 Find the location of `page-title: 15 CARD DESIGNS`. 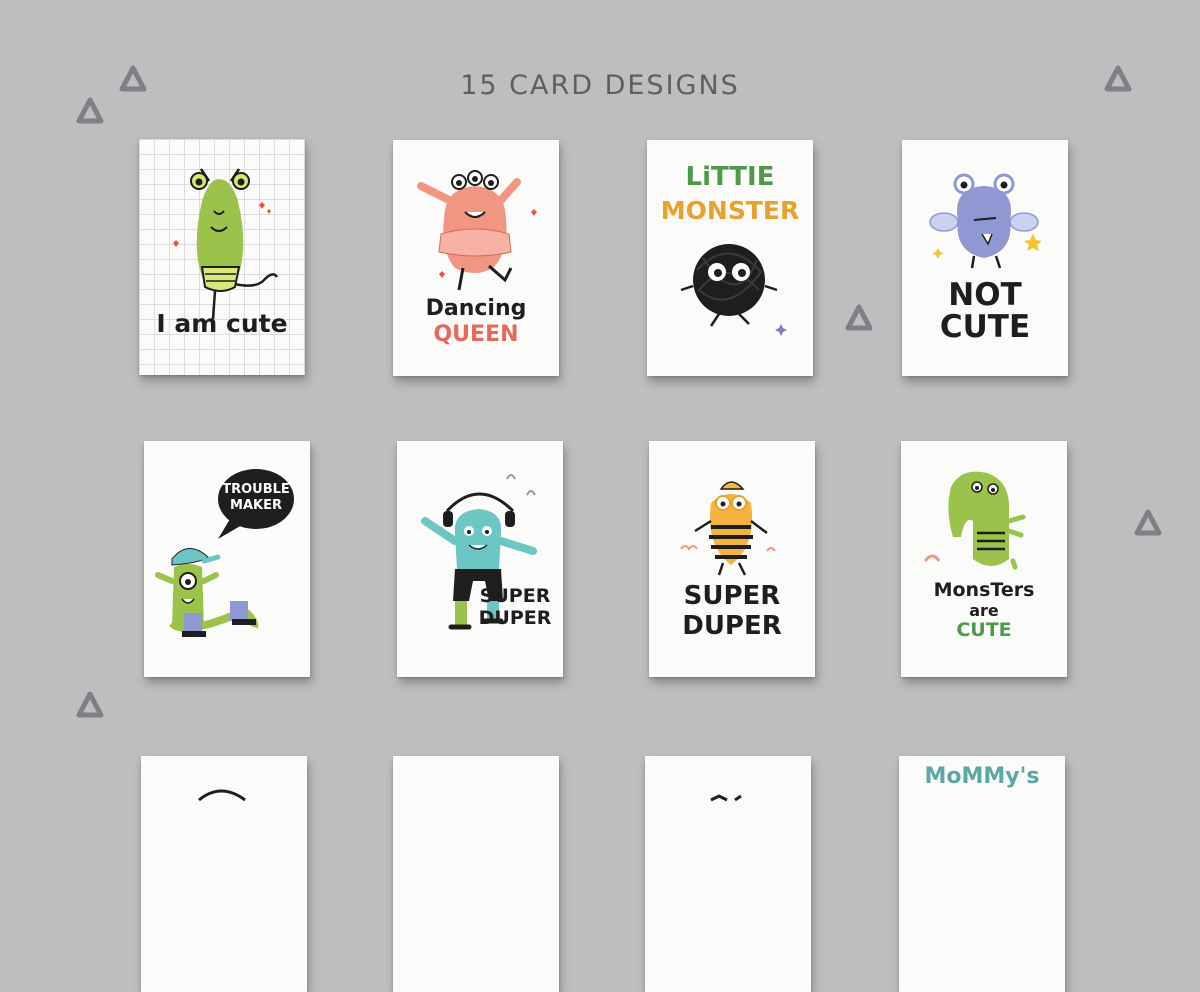

page-title: 15 CARD DESIGNS is located at coordinates (600, 85).